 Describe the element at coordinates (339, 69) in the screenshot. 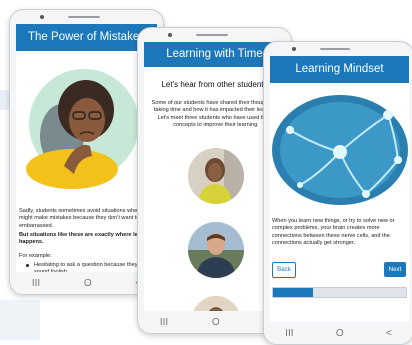

I see `page-title: Learning Mindset` at that location.